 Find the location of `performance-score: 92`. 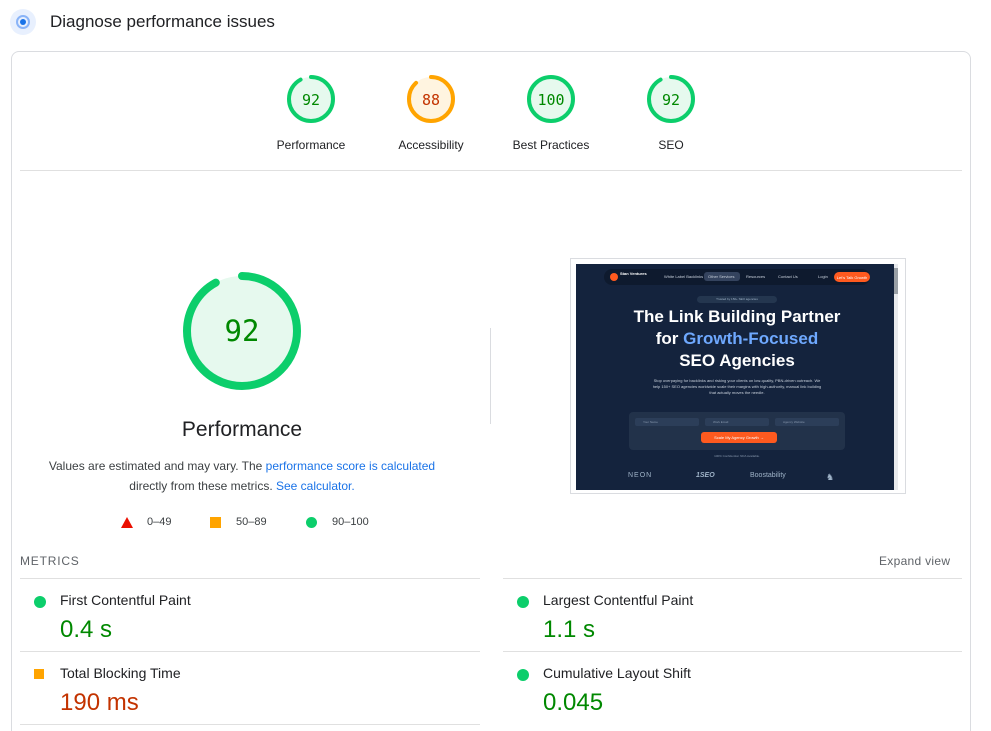

performance-score: 92 is located at coordinates (242, 331).